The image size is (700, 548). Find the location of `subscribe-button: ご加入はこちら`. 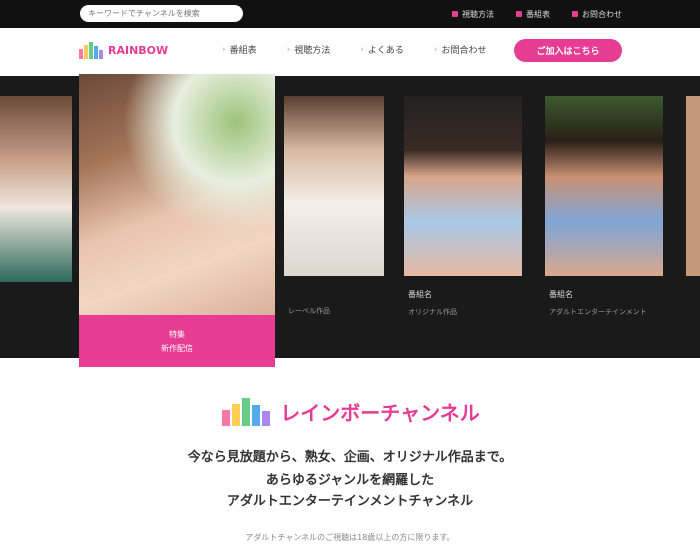

subscribe-button: ご加入はこちら is located at coordinates (568, 50).